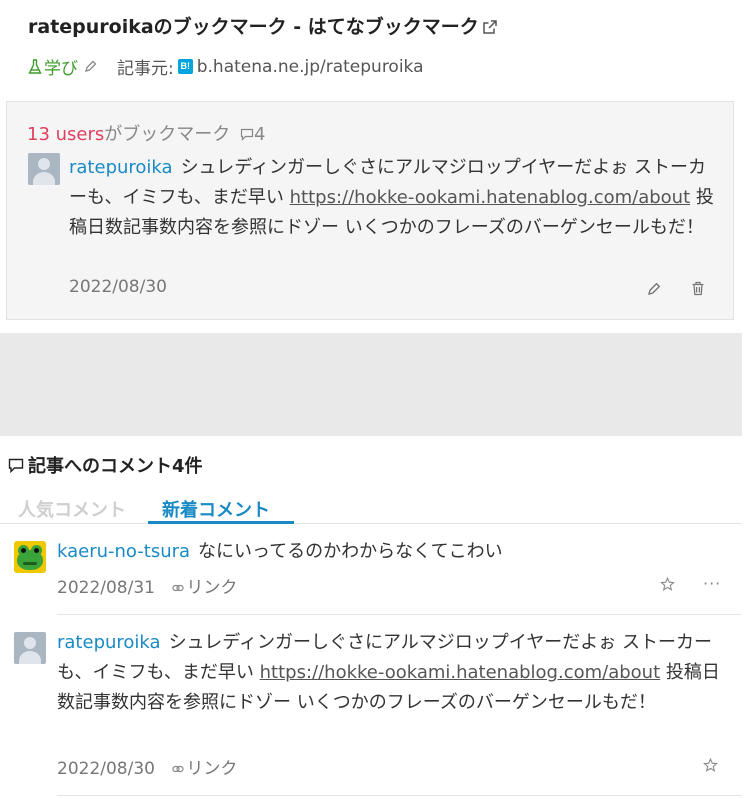 Image resolution: width=755 pixels, height=799 pixels. I want to click on more-icon: ···, so click(712, 583).